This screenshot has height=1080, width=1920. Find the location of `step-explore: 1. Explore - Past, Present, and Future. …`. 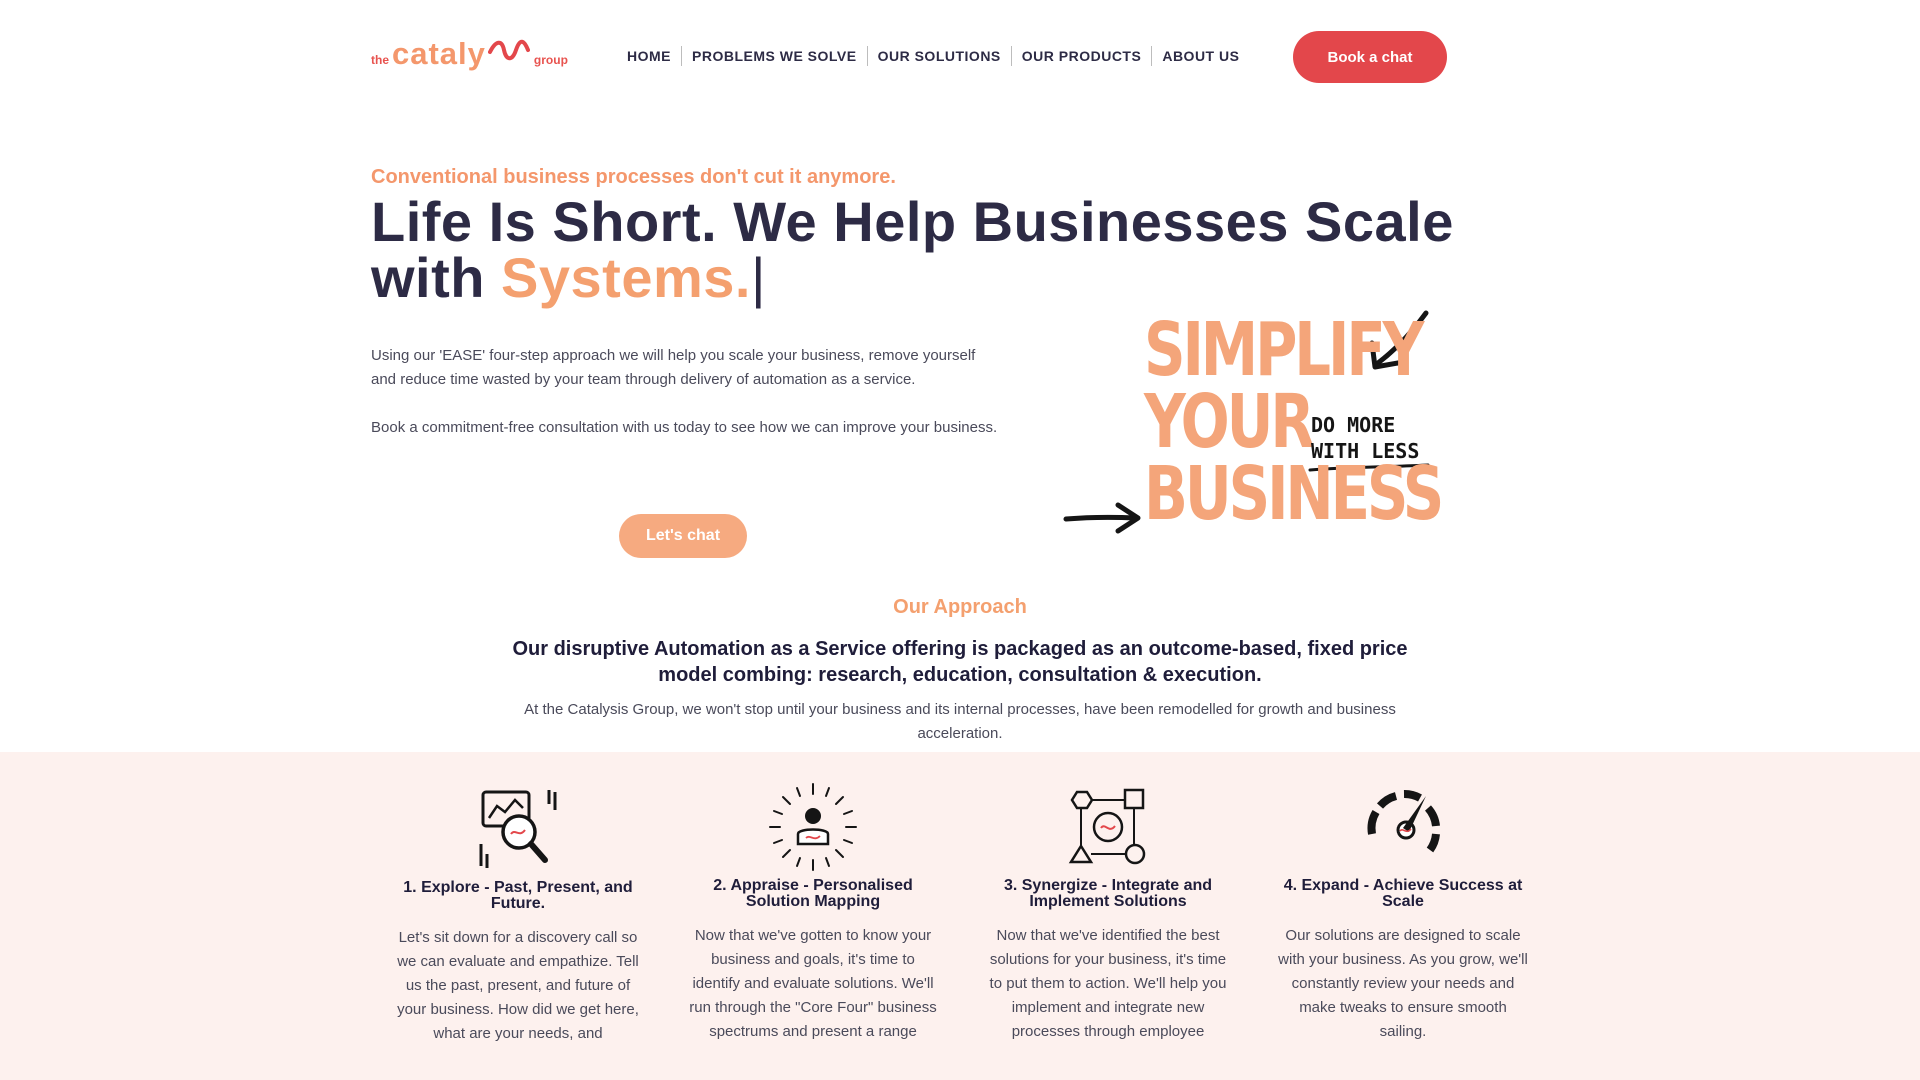

step-explore: 1. Explore - Past, Present, and Future. … is located at coordinates (518, 914).